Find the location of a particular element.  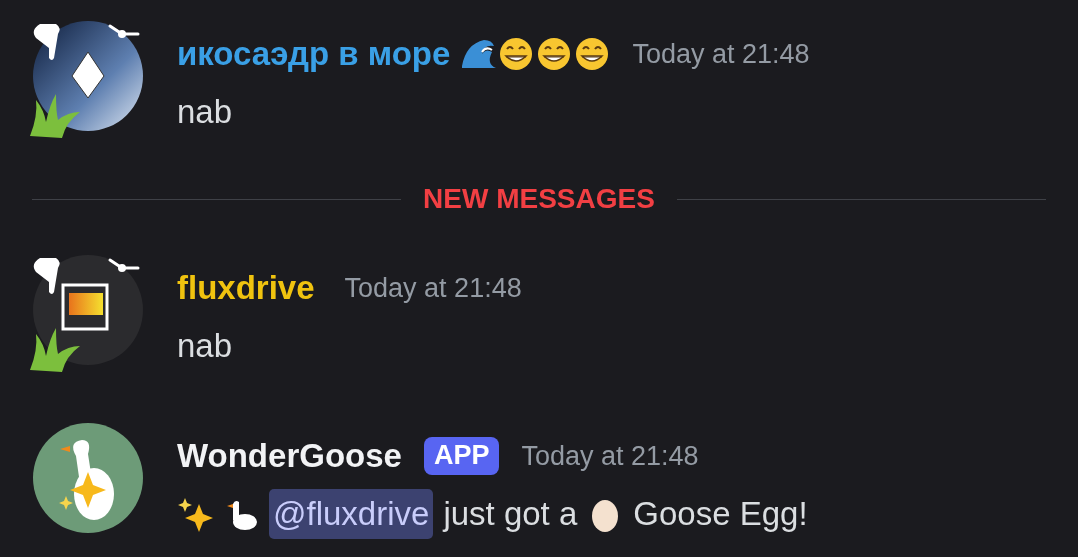

user-mention: @fluxdrive is located at coordinates (351, 514).